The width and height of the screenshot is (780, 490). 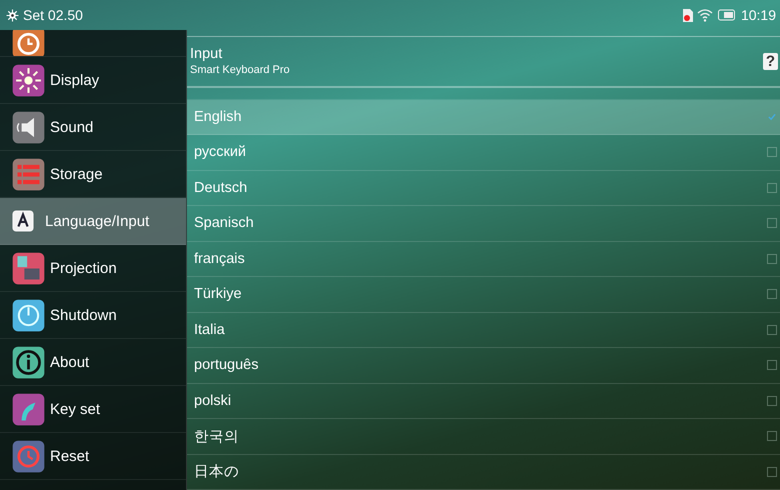 What do you see at coordinates (93, 43) in the screenshot?
I see `sidebar-item` at bounding box center [93, 43].